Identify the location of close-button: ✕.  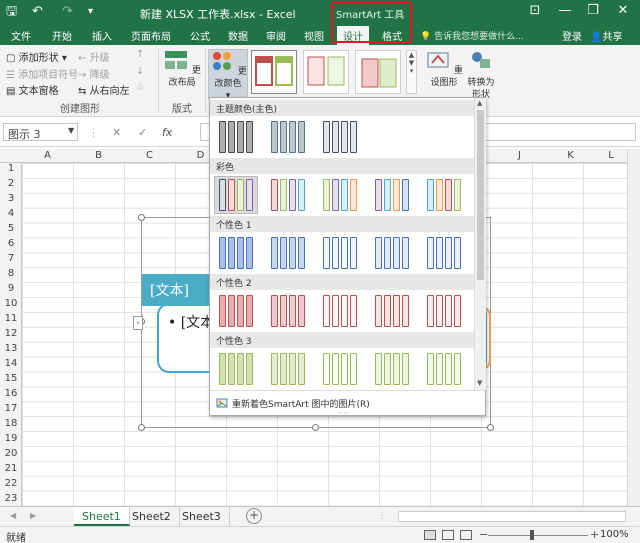
(623, 10).